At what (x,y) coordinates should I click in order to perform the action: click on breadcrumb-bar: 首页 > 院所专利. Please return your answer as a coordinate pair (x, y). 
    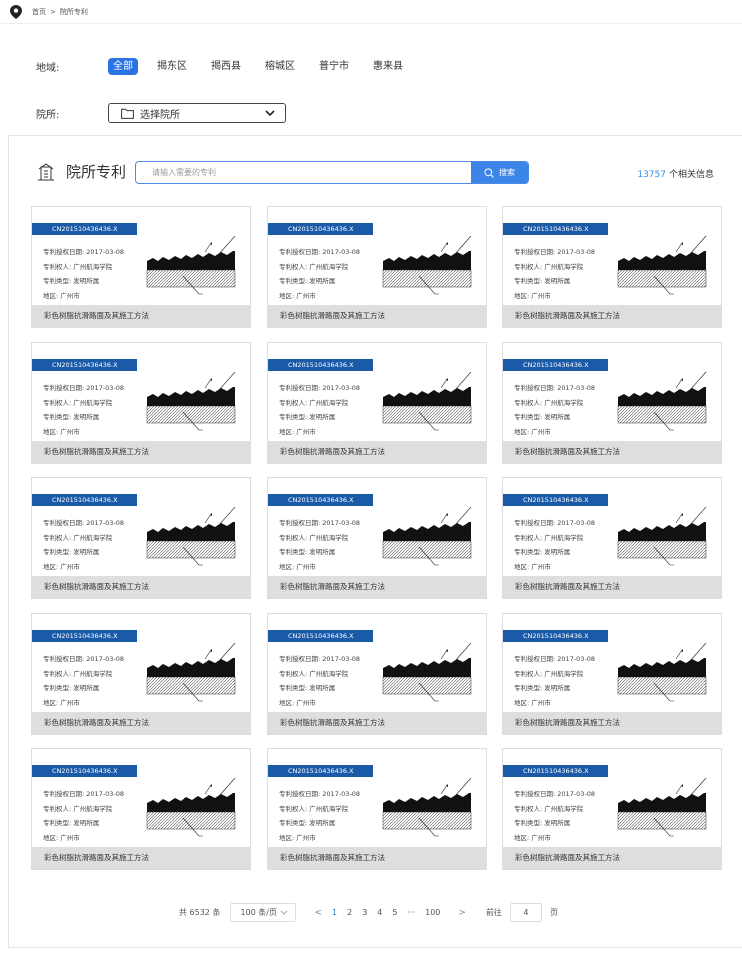
    Looking at the image, I should click on (371, 12).